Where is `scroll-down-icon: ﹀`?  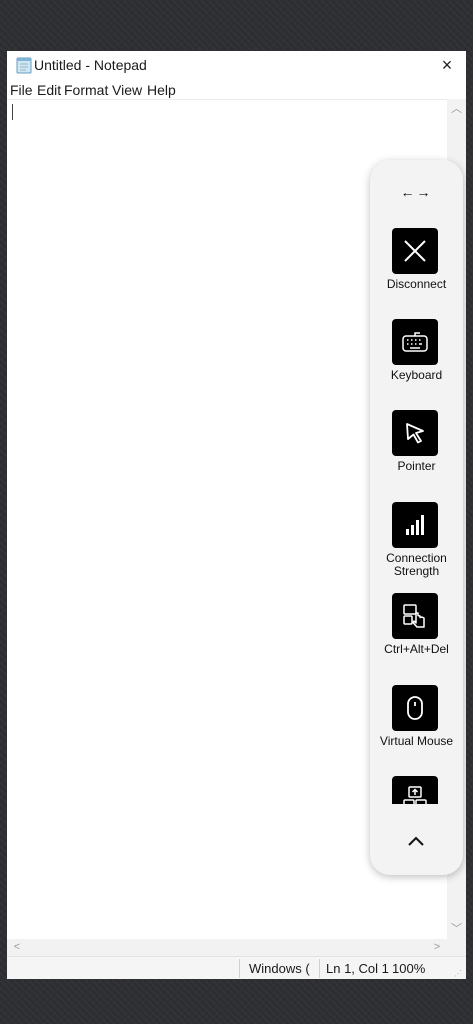
scroll-down-icon: ﹀ is located at coordinates (456, 929).